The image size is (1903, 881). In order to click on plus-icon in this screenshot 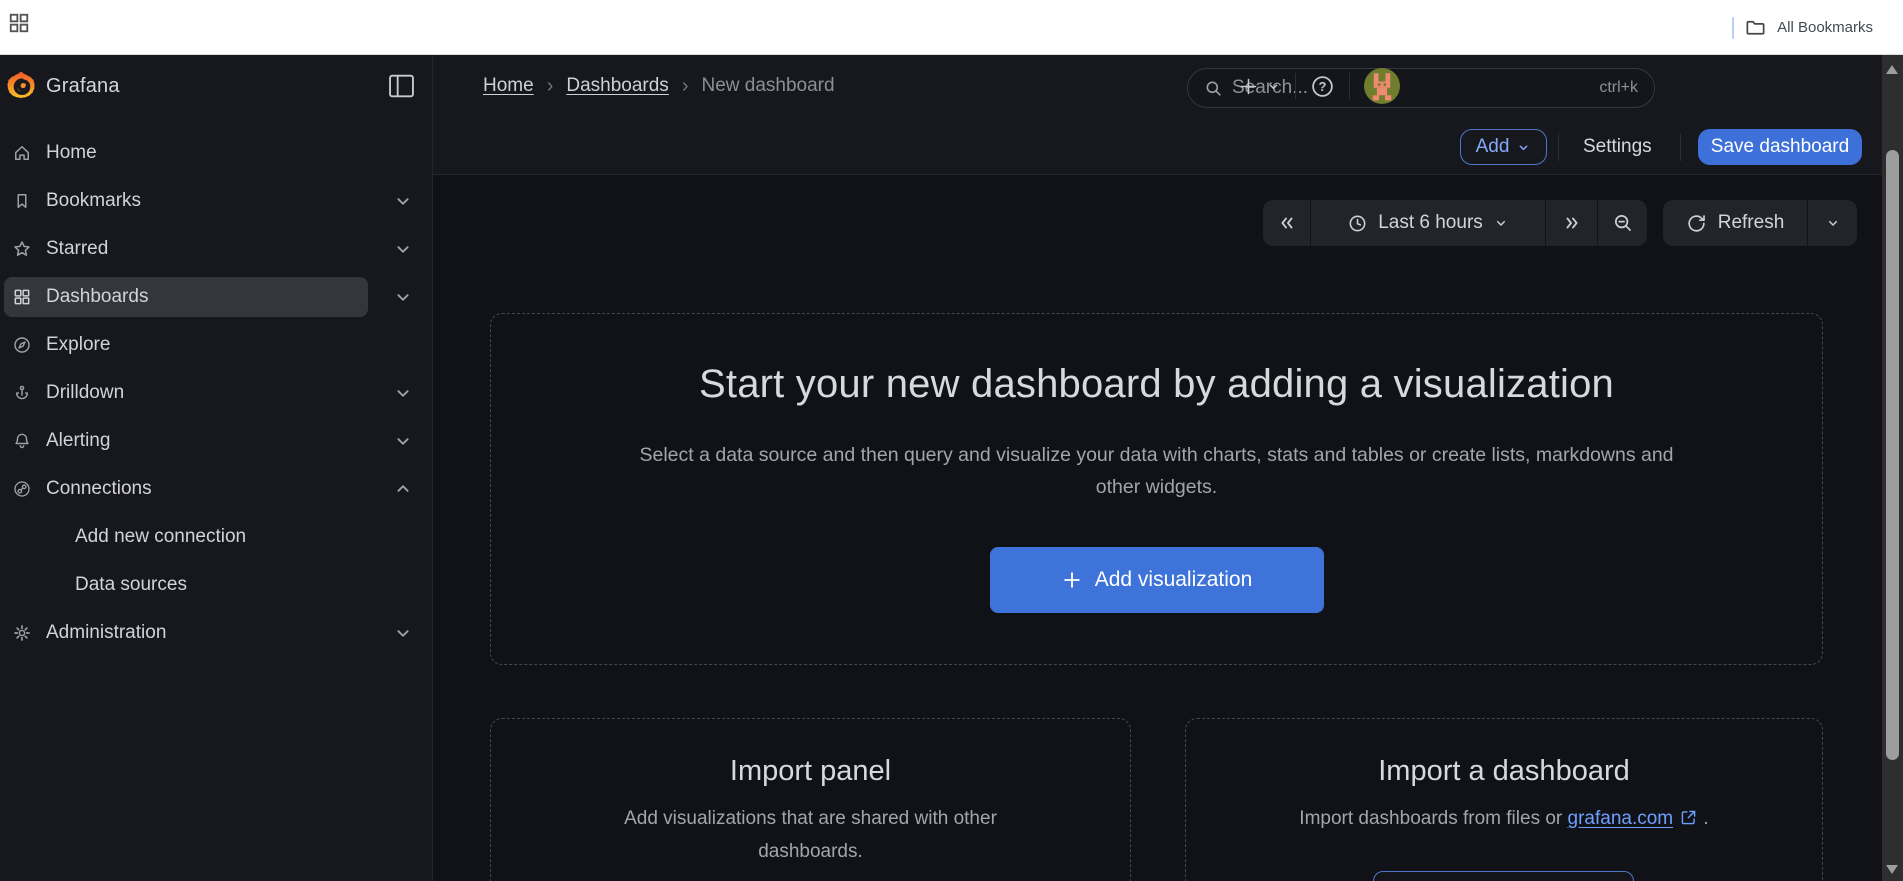, I will do `click(1071, 580)`.